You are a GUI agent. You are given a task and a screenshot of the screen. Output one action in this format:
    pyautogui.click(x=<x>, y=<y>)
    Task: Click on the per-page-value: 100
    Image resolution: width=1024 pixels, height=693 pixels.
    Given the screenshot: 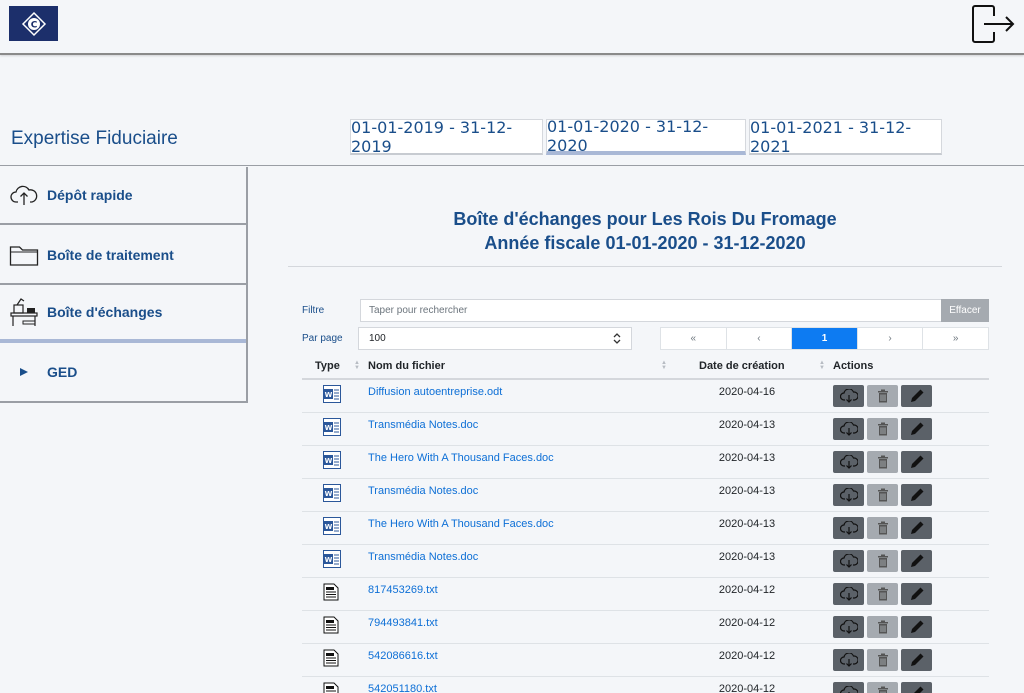 What is the action you would take?
    pyautogui.click(x=377, y=338)
    